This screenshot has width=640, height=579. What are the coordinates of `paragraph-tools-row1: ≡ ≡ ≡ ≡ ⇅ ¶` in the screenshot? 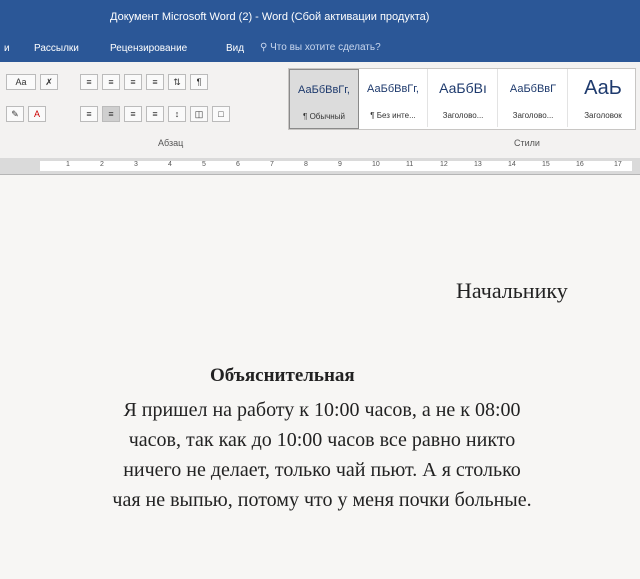 It's located at (146, 82).